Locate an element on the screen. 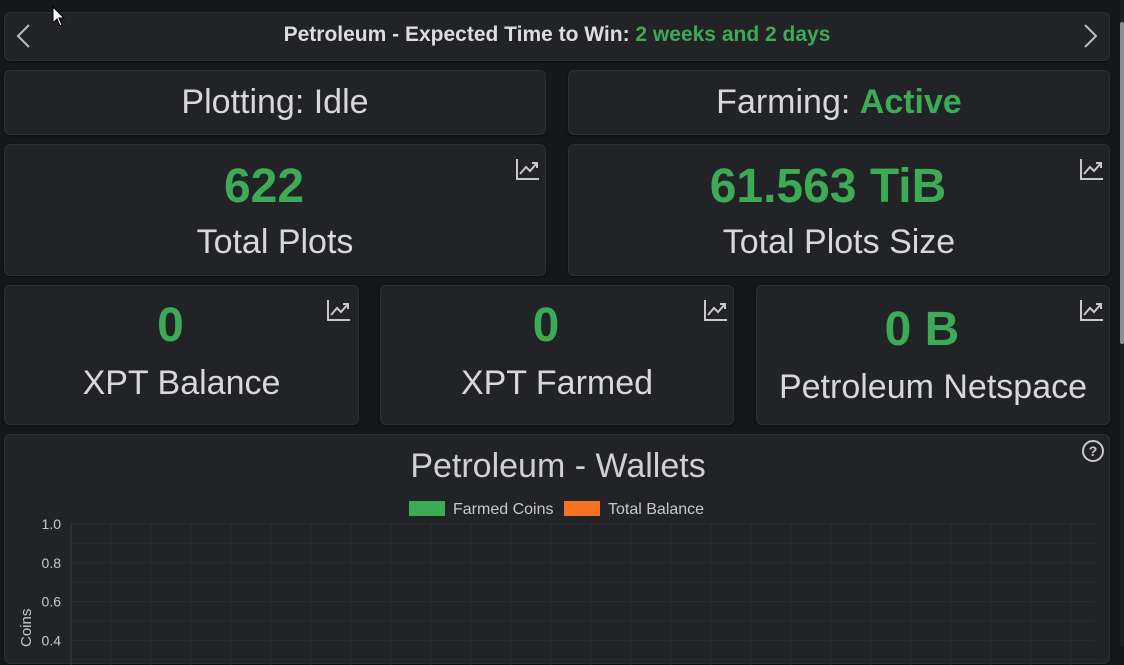 This screenshot has width=1124, height=665. xpt-balance-card: 0 XPT Balance is located at coordinates (181, 355).